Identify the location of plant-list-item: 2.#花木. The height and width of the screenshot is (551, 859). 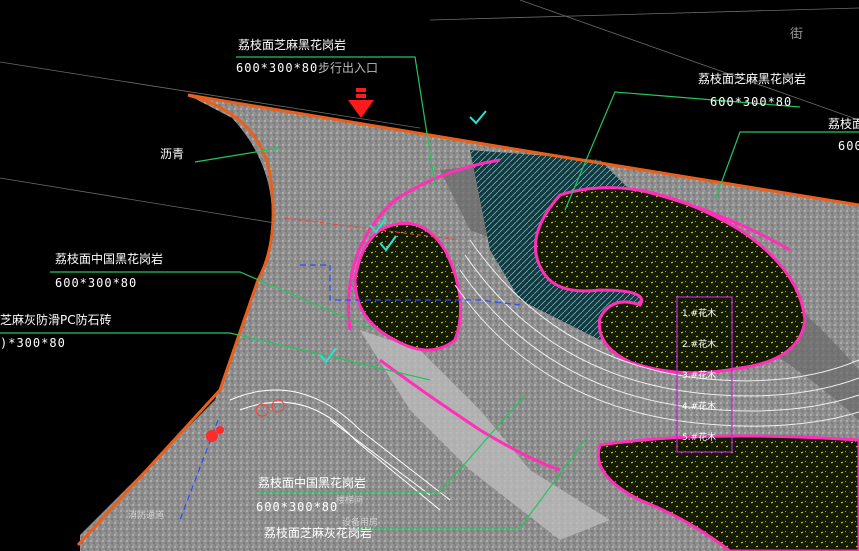
(699, 344).